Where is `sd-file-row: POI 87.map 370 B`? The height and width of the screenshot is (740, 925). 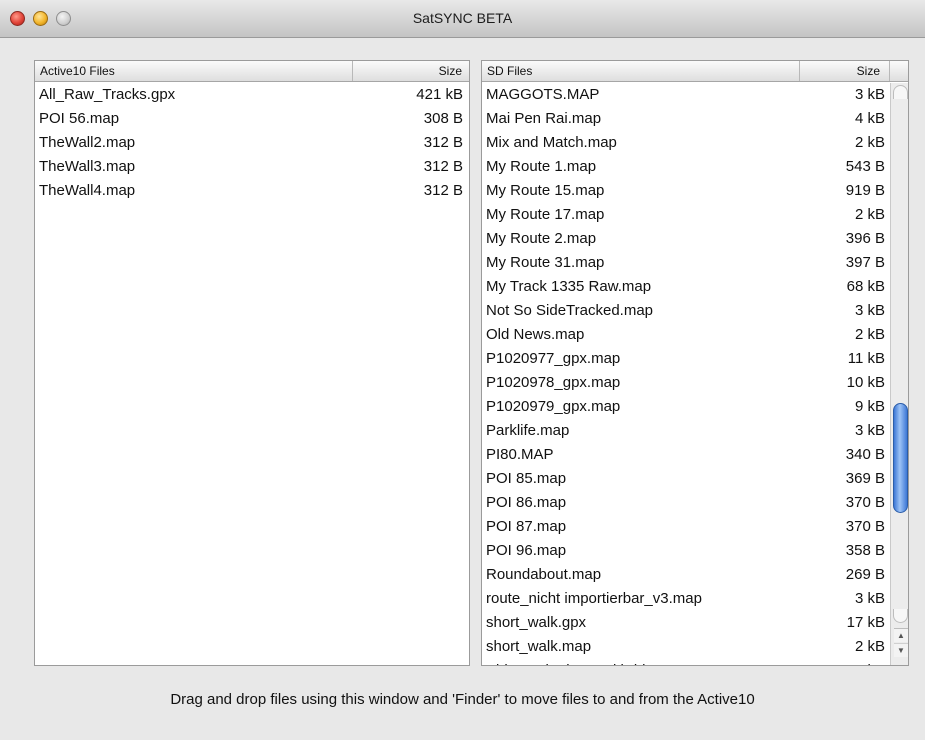 sd-file-row: POI 87.map 370 B is located at coordinates (685, 527).